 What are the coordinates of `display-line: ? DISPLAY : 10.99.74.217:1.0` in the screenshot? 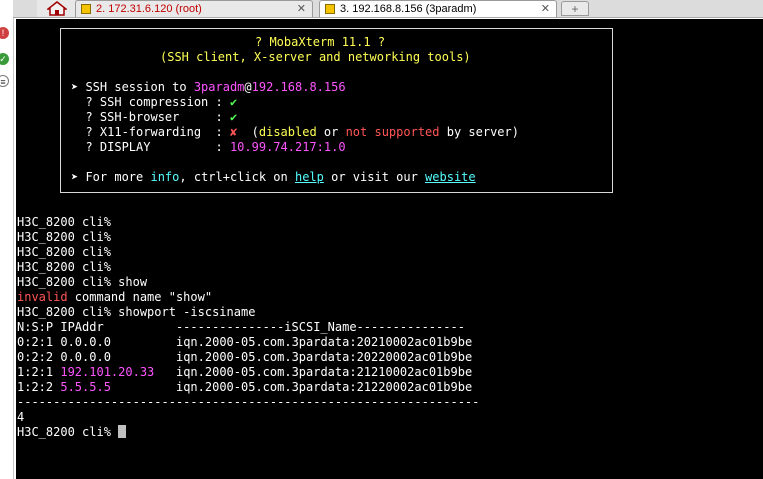 It's located at (208, 147).